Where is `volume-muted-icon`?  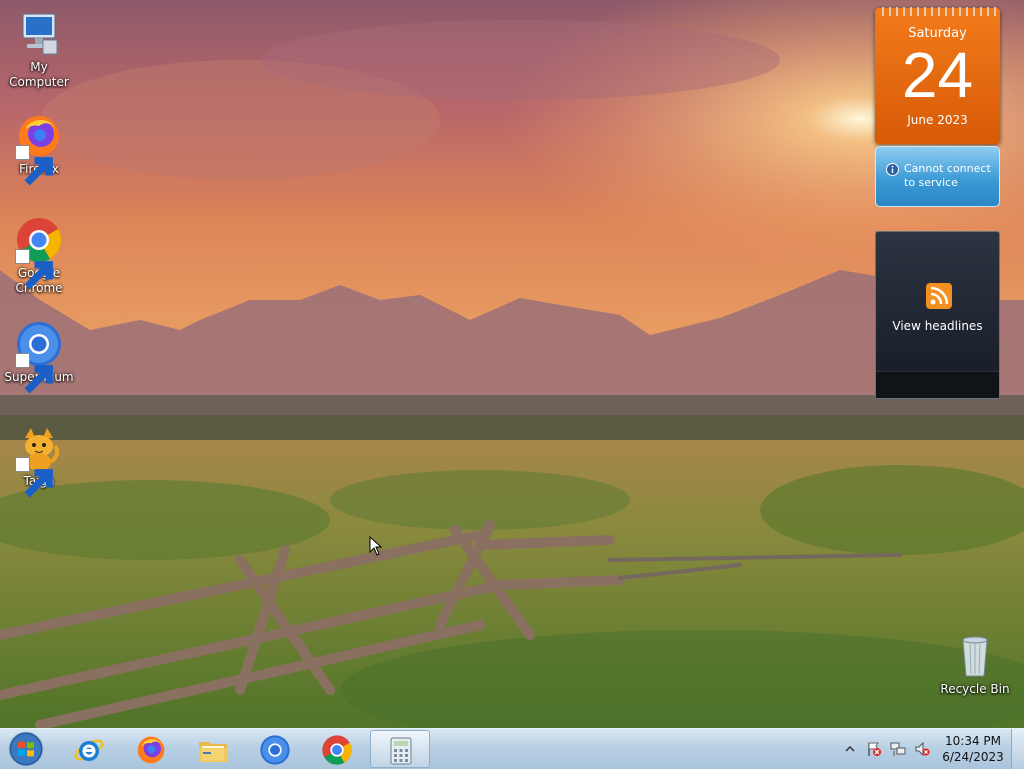 volume-muted-icon is located at coordinates (922, 749).